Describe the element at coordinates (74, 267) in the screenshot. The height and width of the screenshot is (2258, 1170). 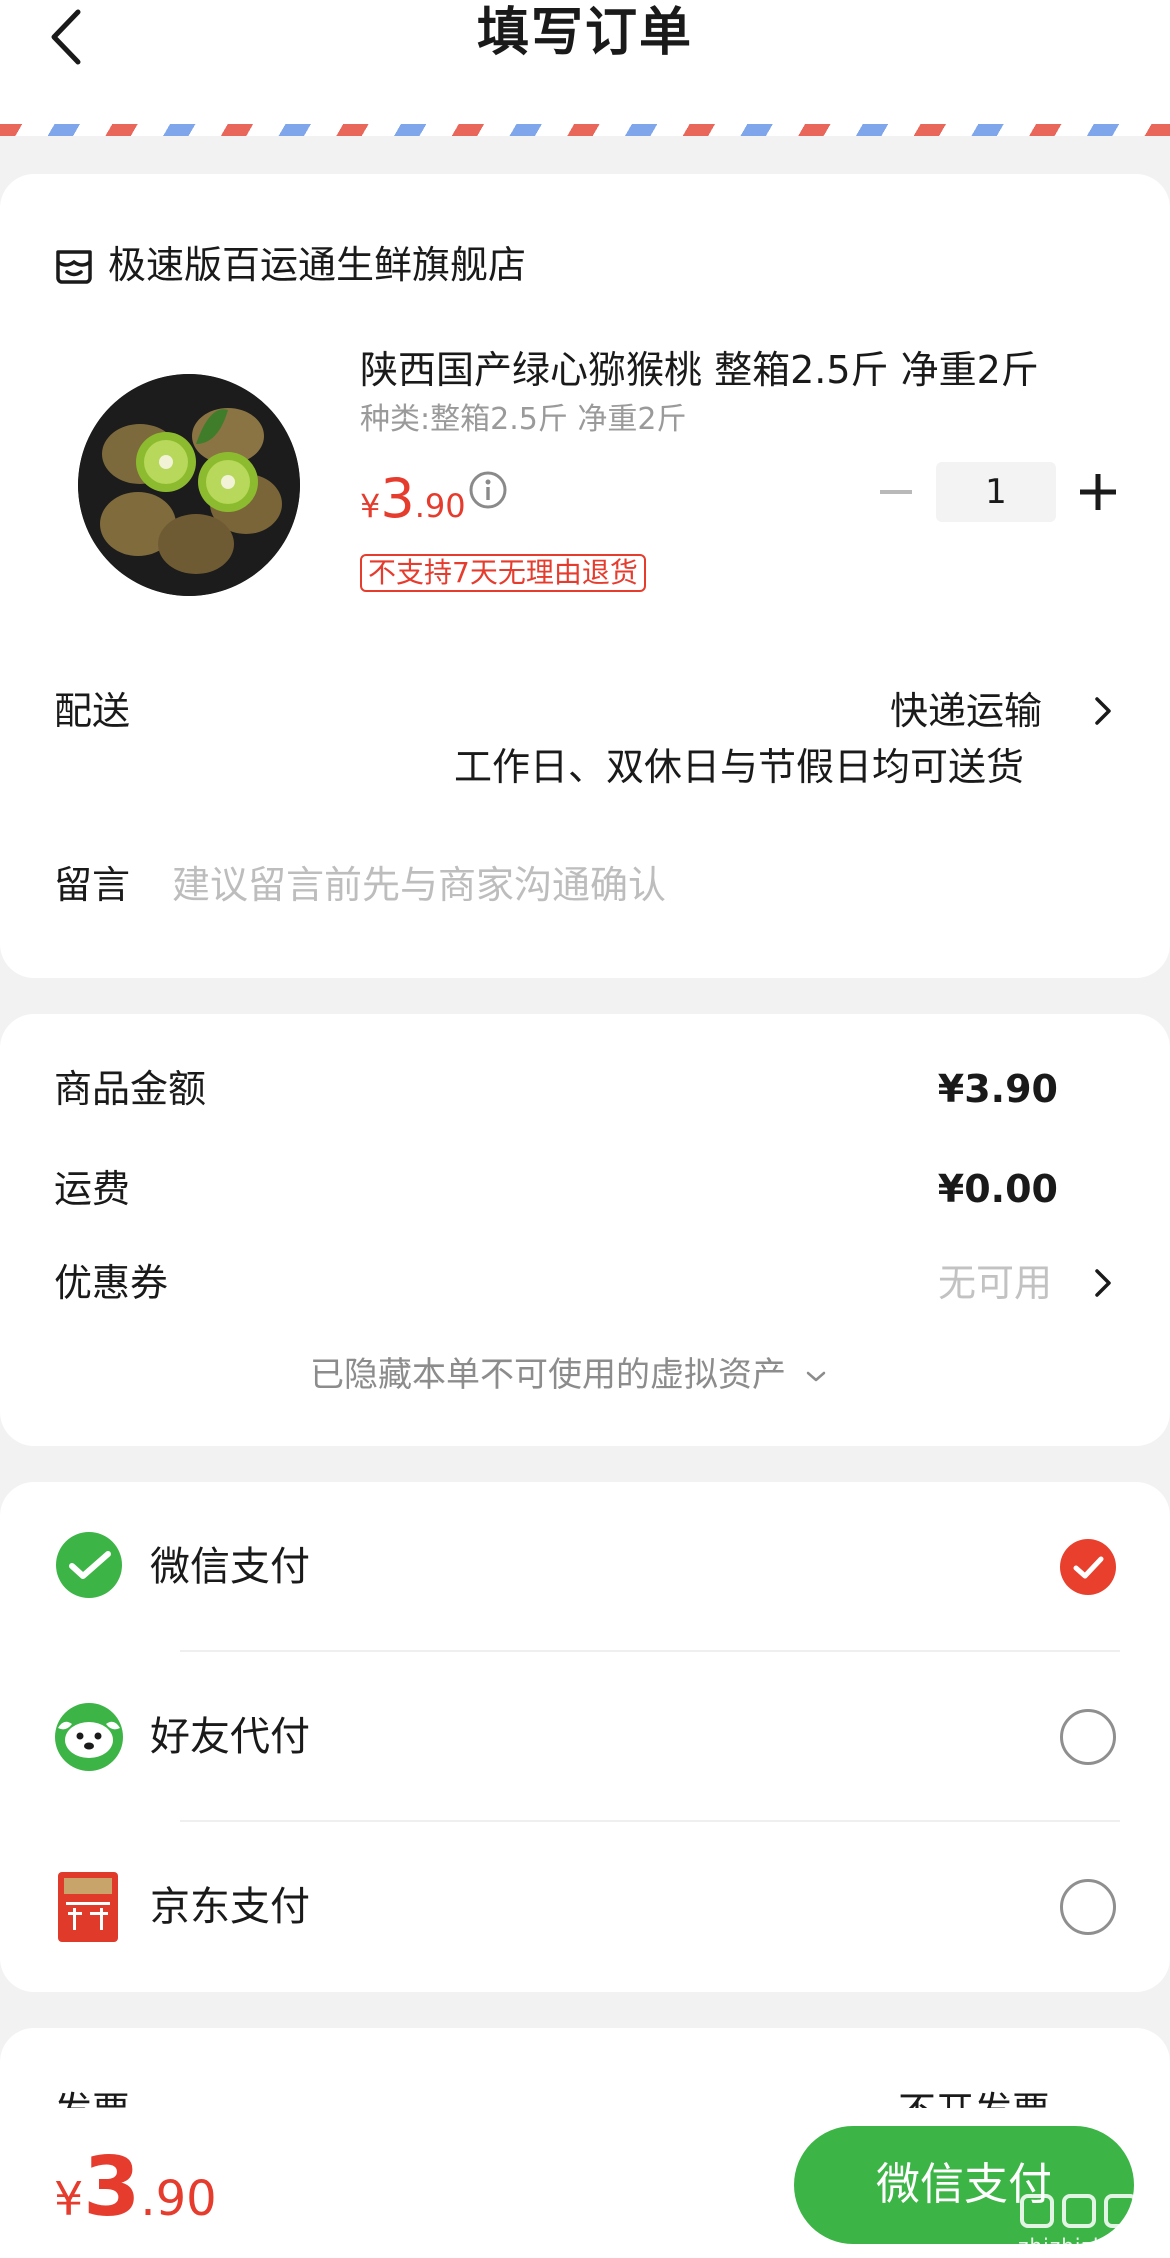
I see `store-icon` at that location.